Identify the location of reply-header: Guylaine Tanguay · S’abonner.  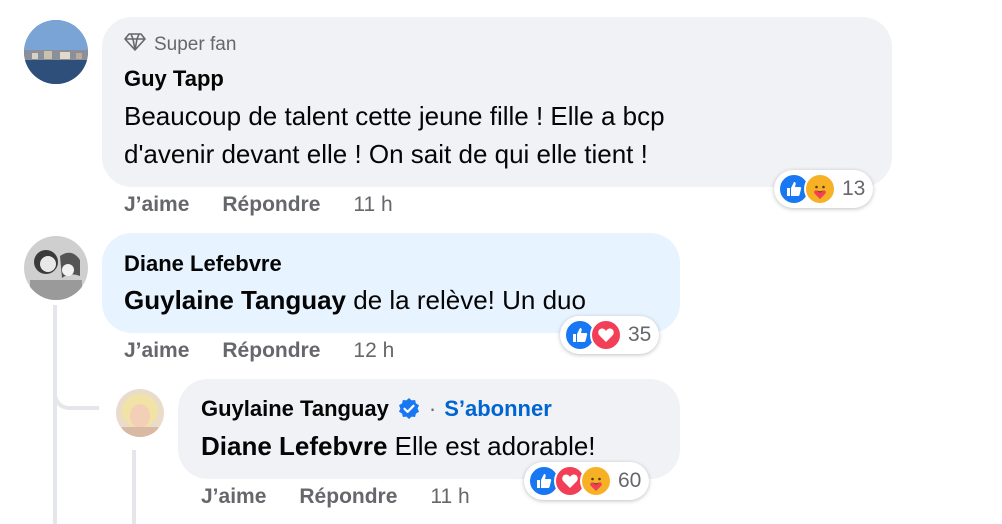
(376, 409).